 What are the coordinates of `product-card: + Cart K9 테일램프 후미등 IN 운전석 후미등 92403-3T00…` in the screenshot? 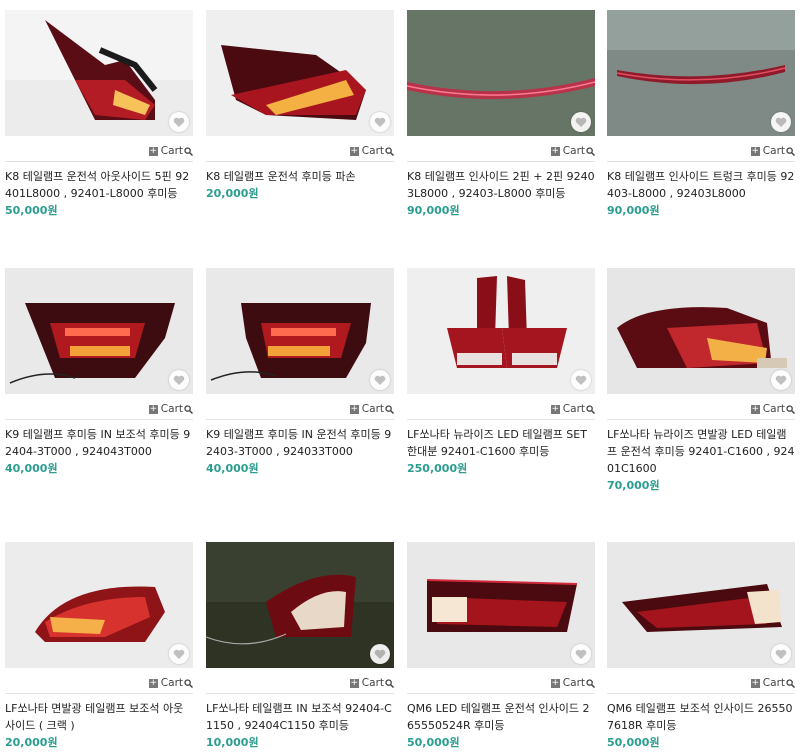 It's located at (300, 372).